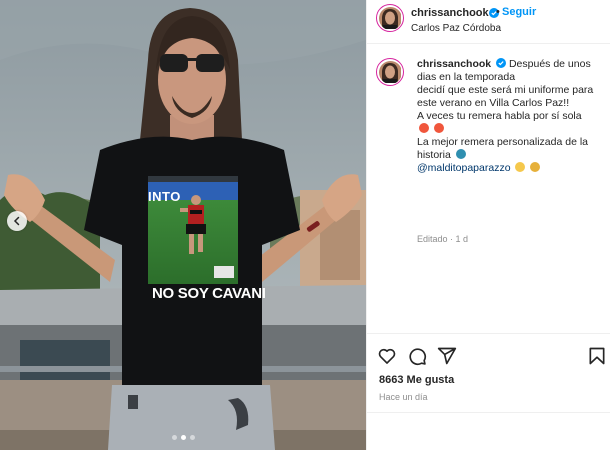 The width and height of the screenshot is (610, 450). I want to click on caption-text: La mejor remera personalizada de la, so click(503, 142).